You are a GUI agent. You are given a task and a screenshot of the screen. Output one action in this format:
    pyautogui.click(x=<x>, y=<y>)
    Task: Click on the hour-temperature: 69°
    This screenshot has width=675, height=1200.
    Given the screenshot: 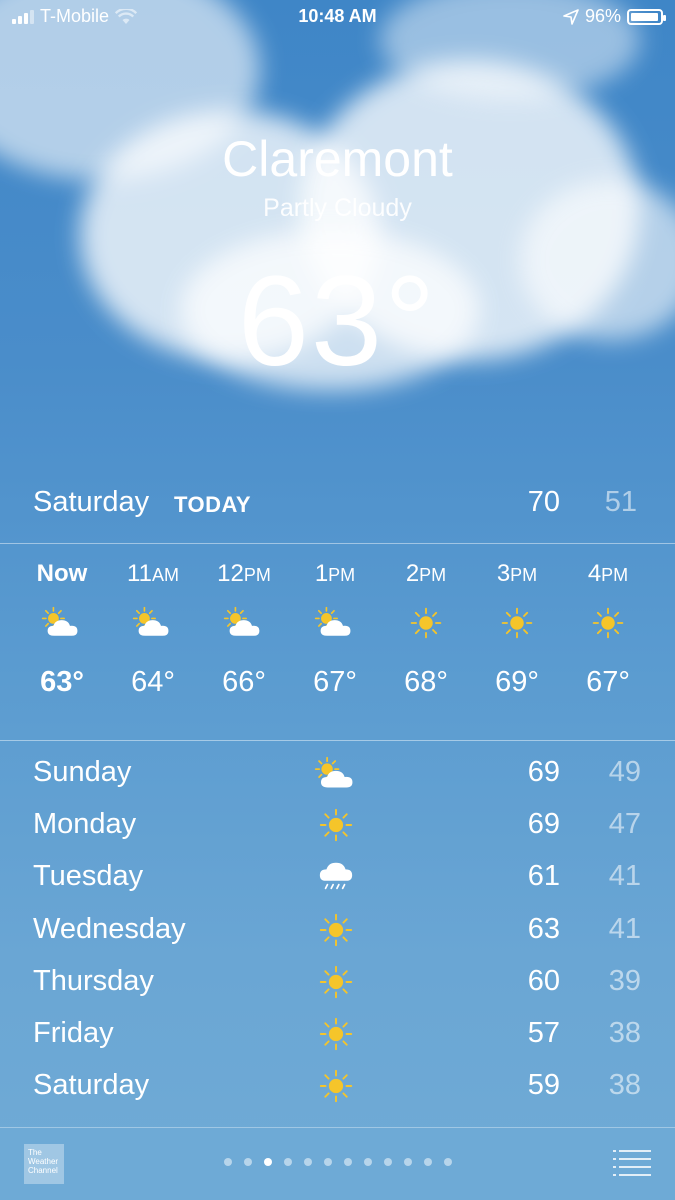 What is the action you would take?
    pyautogui.click(x=517, y=682)
    